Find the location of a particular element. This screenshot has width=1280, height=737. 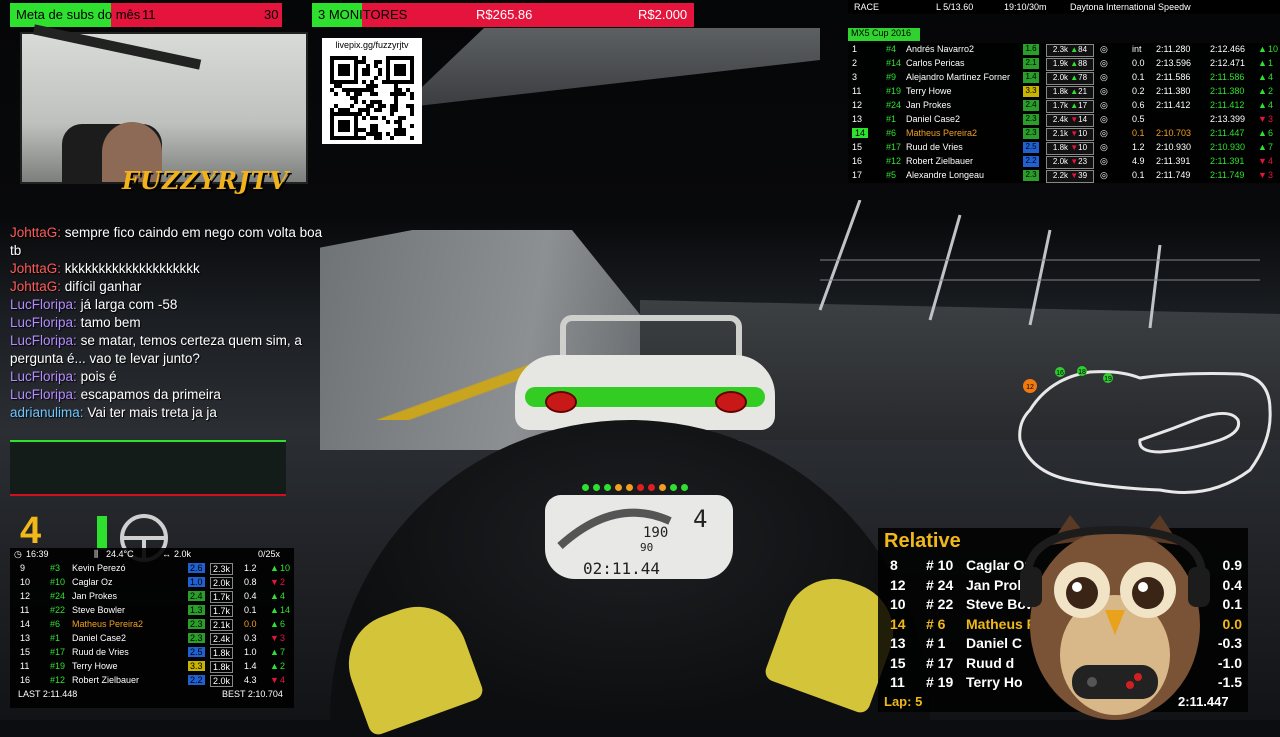

irating-change: 14 is located at coordinates (1083, 119).